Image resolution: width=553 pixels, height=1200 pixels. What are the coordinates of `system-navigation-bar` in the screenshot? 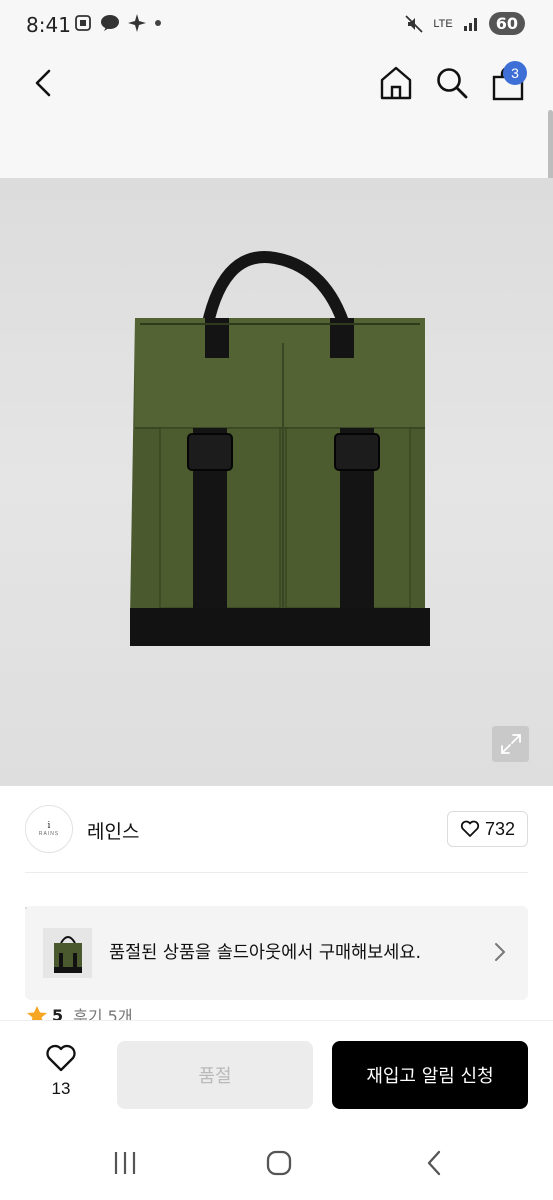 It's located at (276, 1163).